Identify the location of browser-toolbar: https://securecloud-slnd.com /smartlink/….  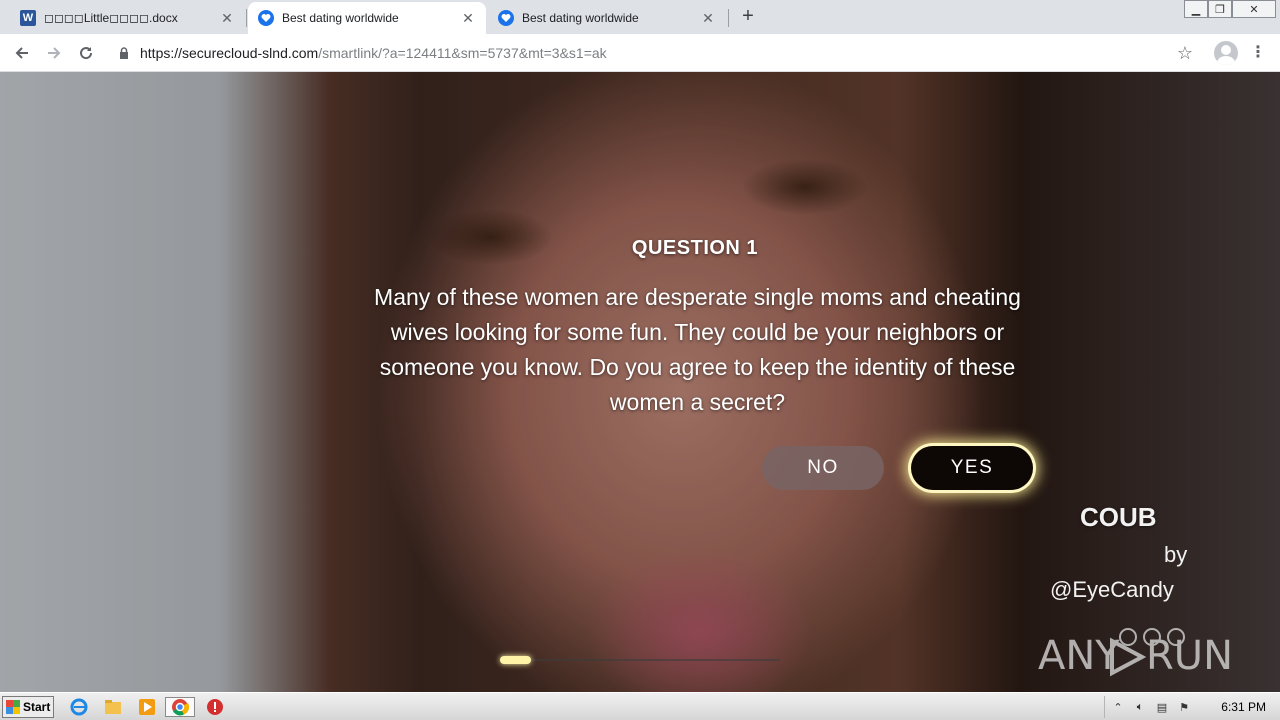
(640, 53).